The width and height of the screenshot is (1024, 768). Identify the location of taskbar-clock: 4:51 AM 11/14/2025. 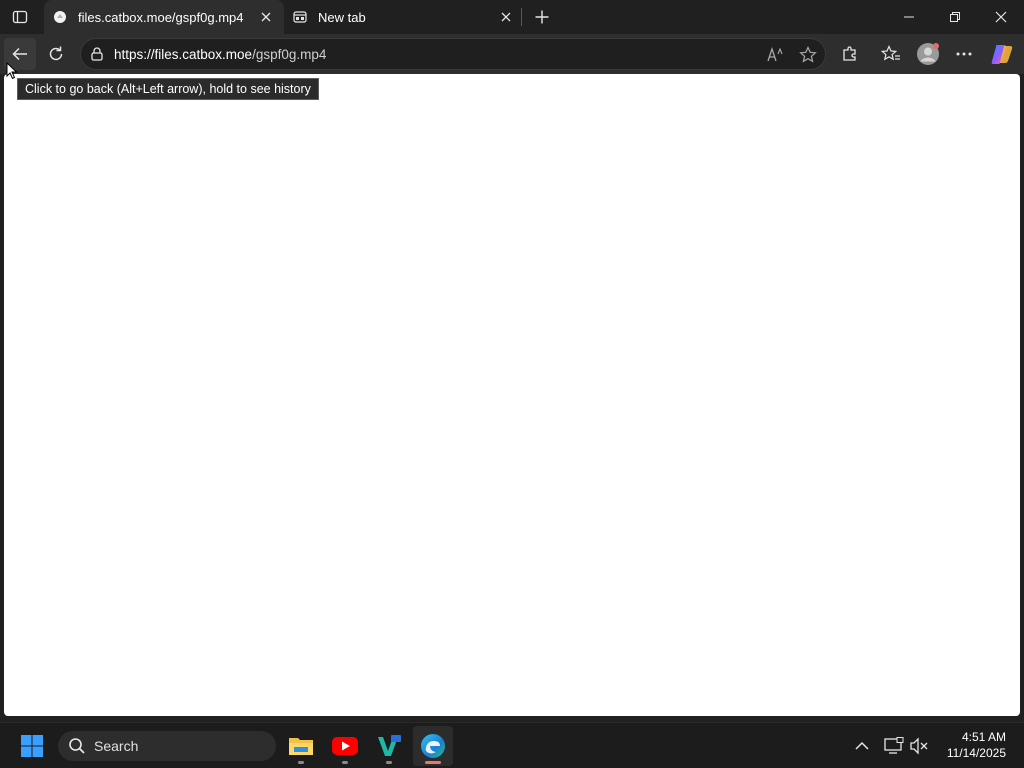
(976, 745).